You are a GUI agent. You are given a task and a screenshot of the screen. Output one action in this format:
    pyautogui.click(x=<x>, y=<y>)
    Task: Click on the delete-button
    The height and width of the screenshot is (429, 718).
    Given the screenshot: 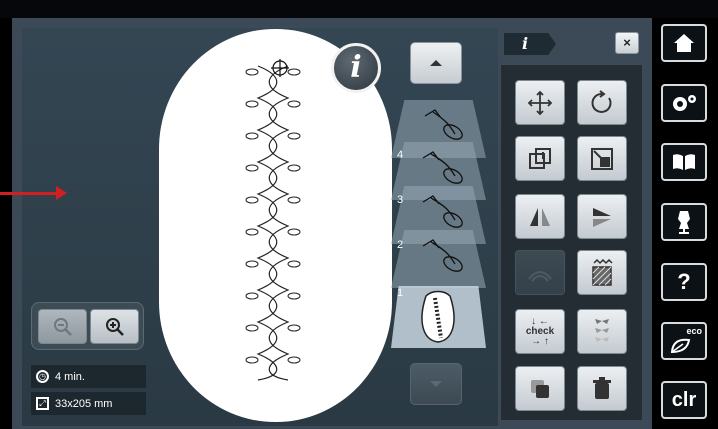 What is the action you would take?
    pyautogui.click(x=602, y=388)
    